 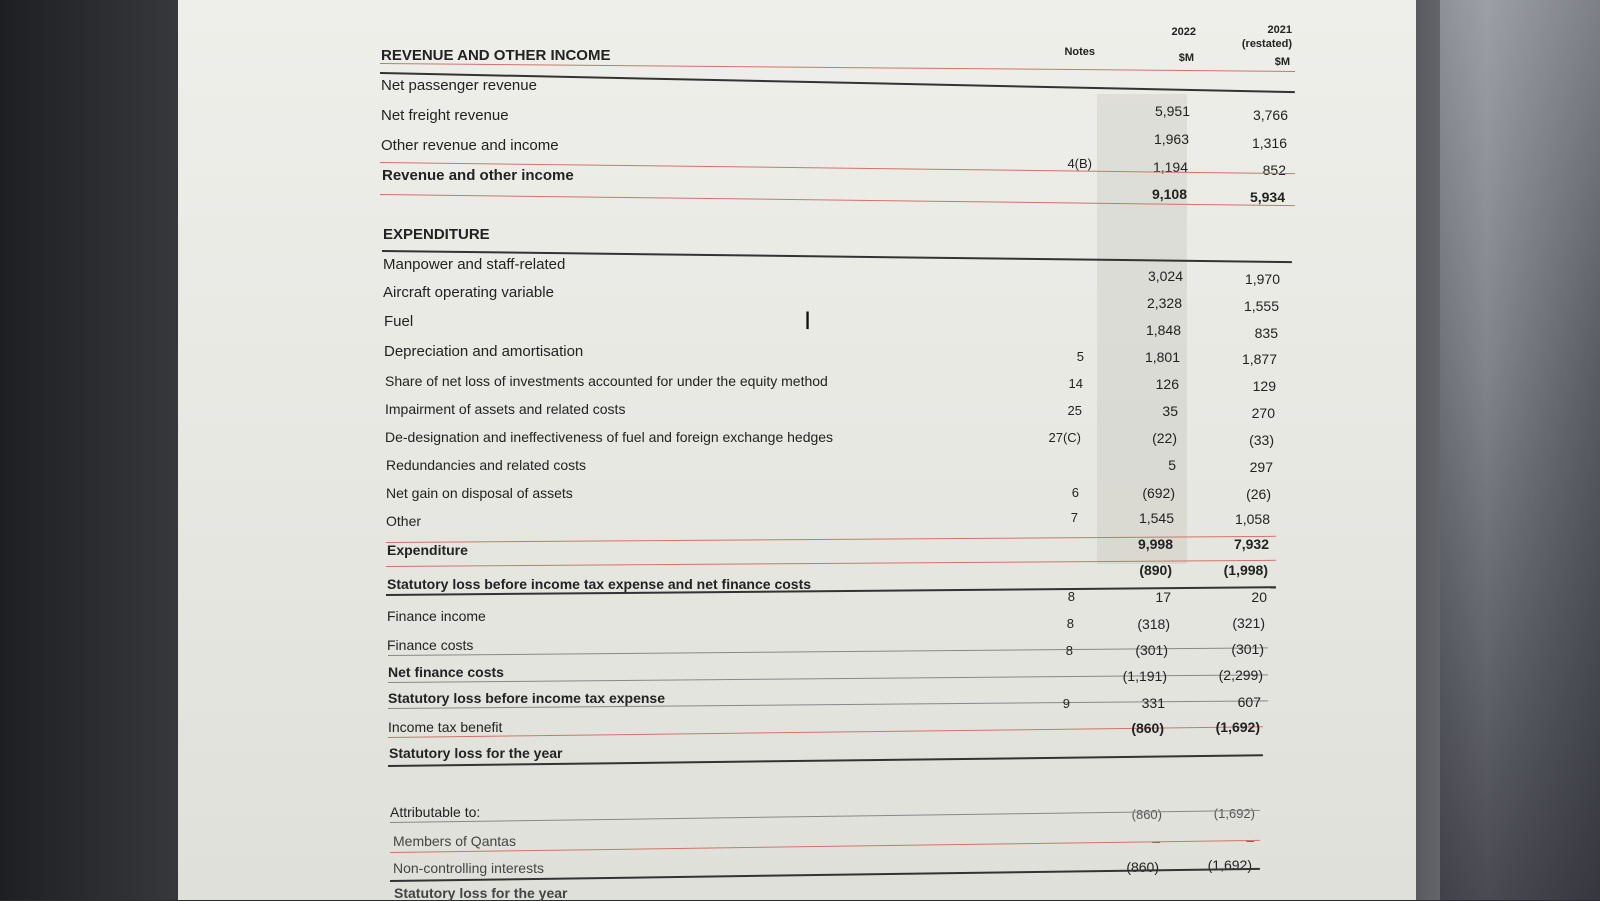 What do you see at coordinates (436, 234) in the screenshot?
I see `expenditure-section-title: EXPENDITURE` at bounding box center [436, 234].